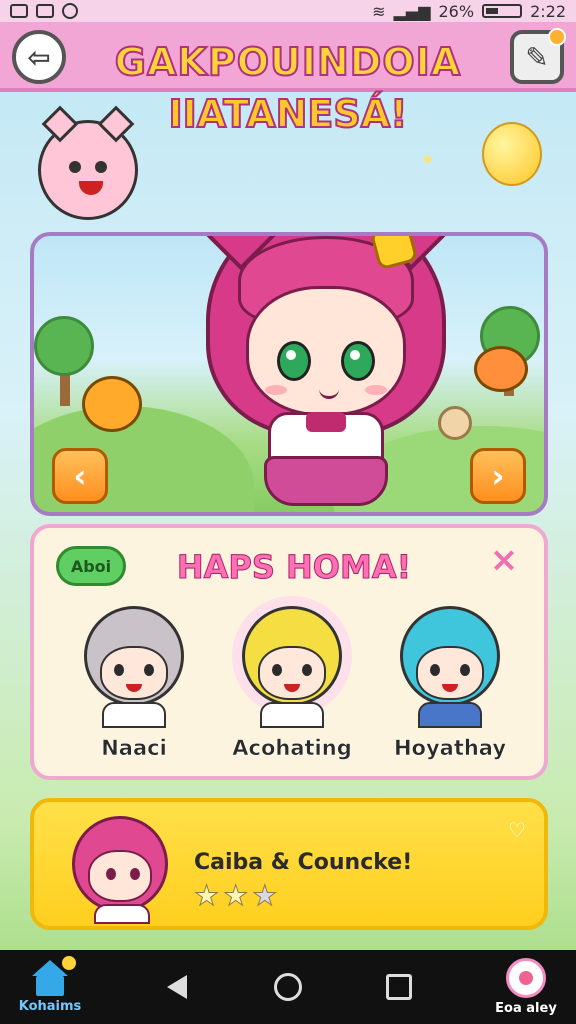  Describe the element at coordinates (120, 876) in the screenshot. I see `quest-avatar-face` at that location.